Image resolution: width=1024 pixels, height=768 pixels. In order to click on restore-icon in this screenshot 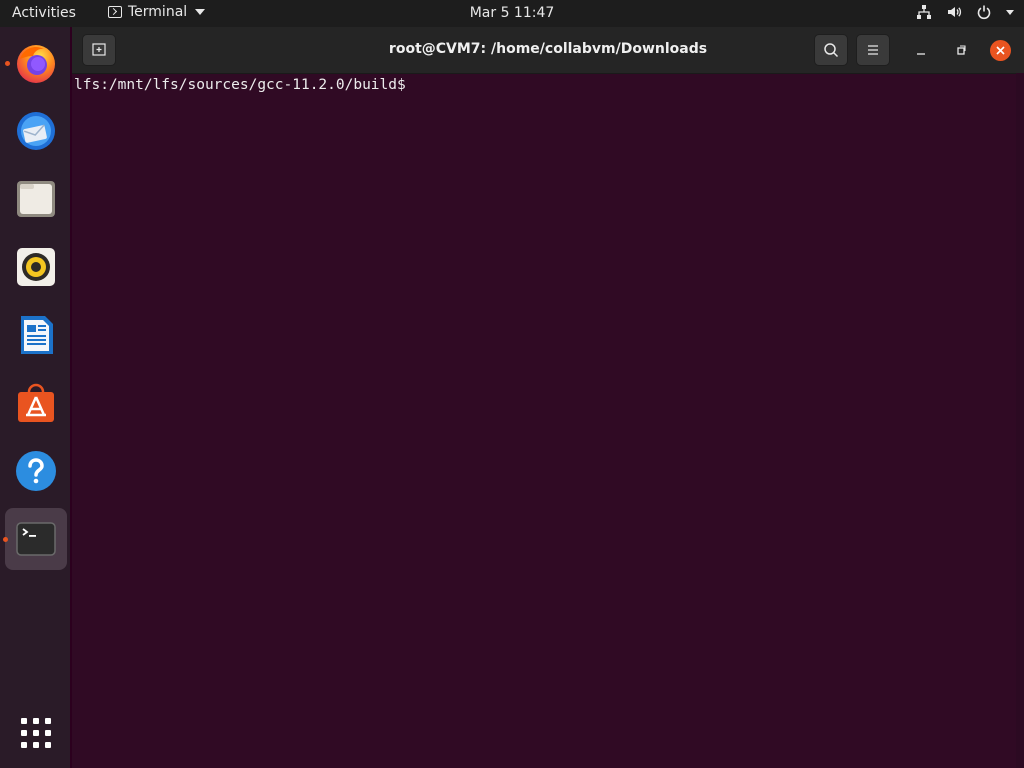, I will do `click(961, 50)`.